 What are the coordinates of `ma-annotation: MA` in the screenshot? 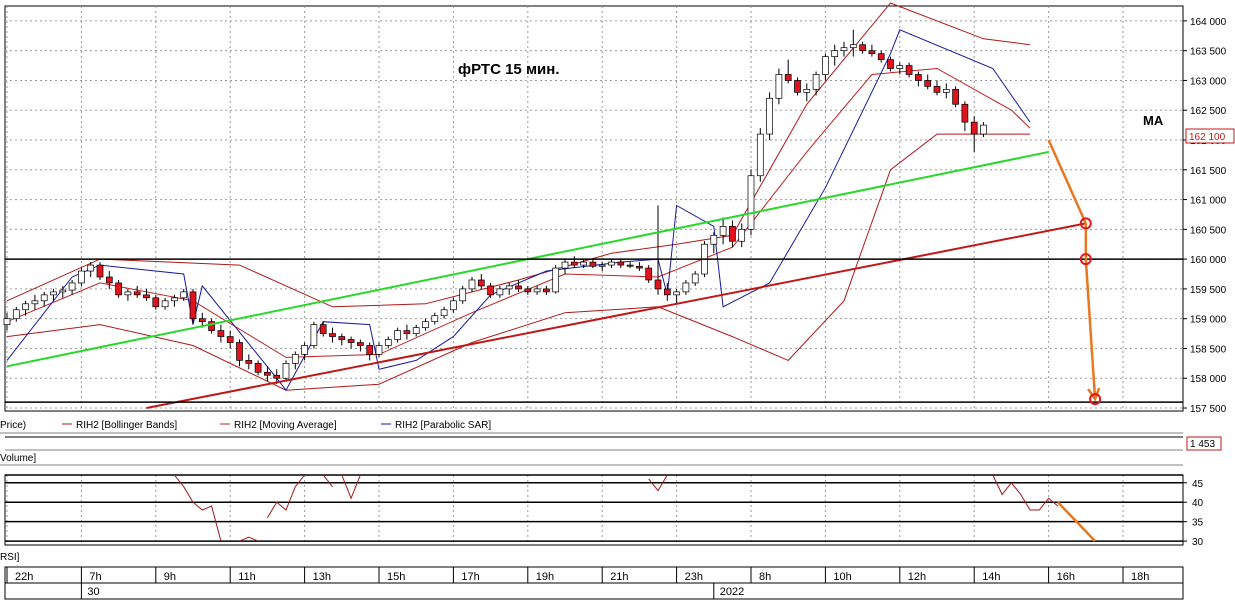 It's located at (1153, 120).